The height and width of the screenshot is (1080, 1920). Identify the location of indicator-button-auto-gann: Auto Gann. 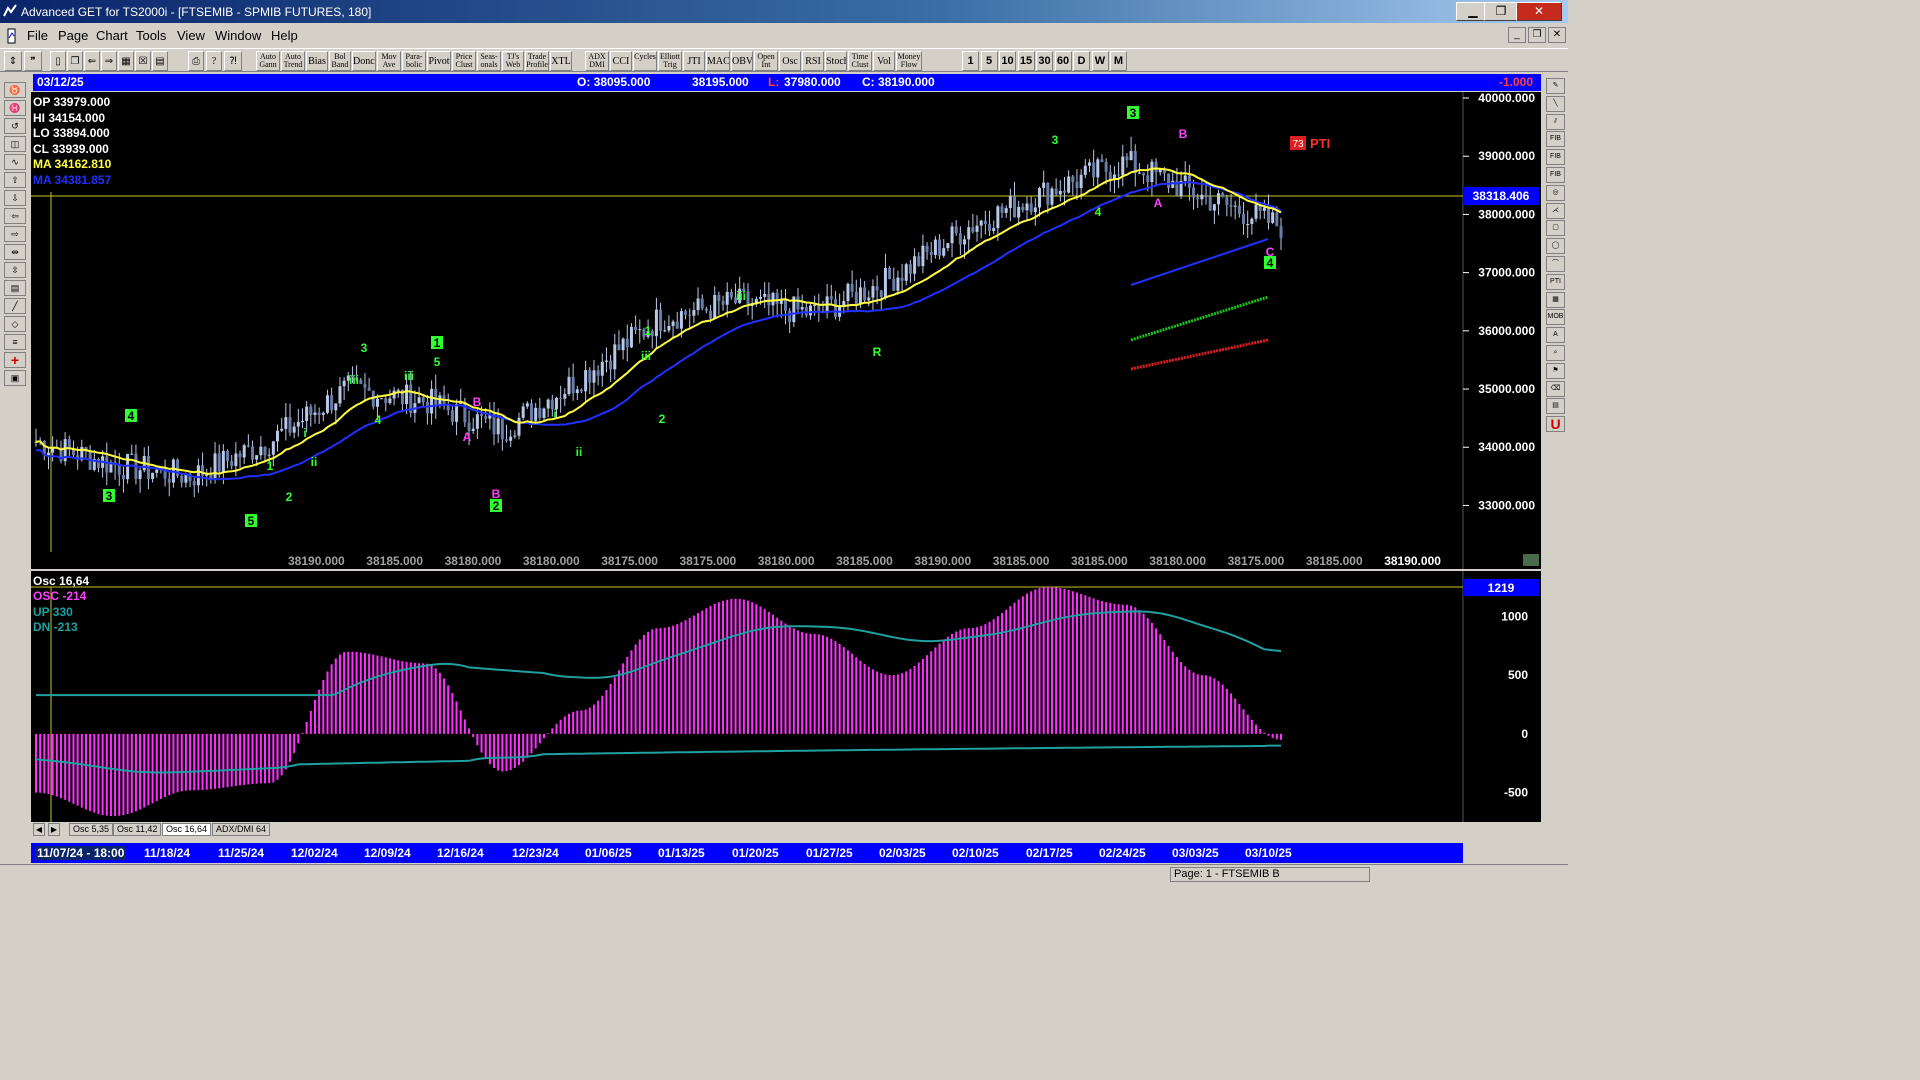
(268, 61).